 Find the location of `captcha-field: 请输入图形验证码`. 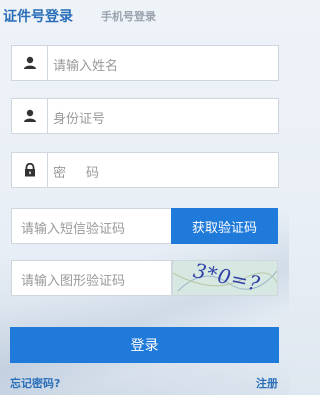

captcha-field: 请输入图形验证码 is located at coordinates (91, 278).